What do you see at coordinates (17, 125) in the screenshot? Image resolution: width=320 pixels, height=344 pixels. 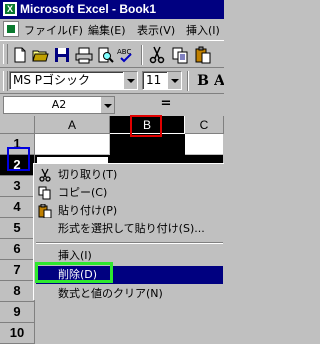 I see `select-all-corner` at bounding box center [17, 125].